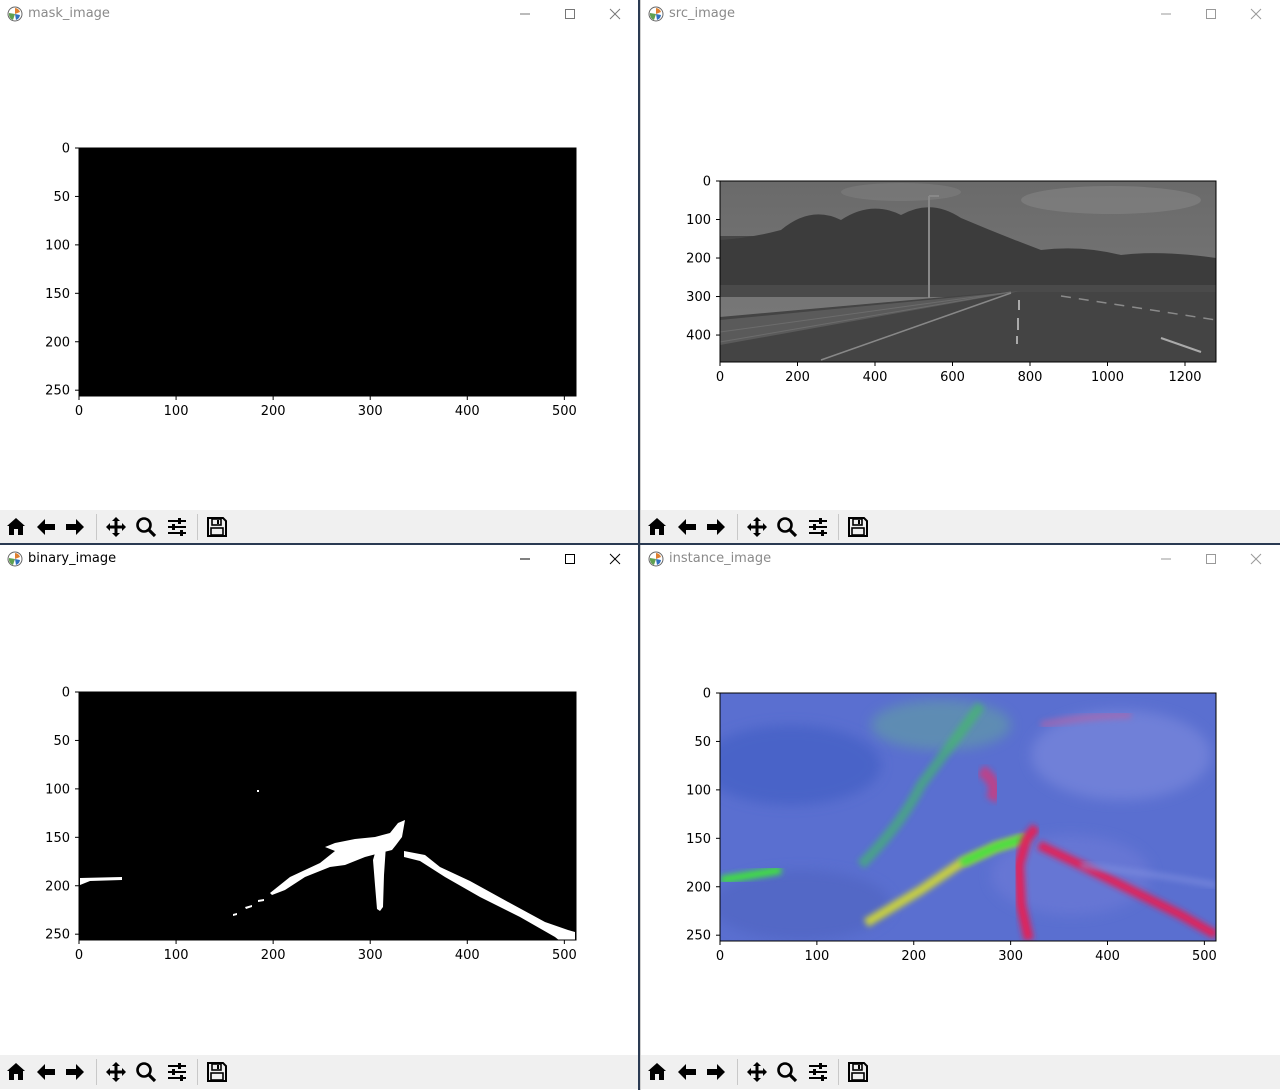 The width and height of the screenshot is (1280, 1090). What do you see at coordinates (1184, 377) in the screenshot?
I see `x-tick-label: 1200` at bounding box center [1184, 377].